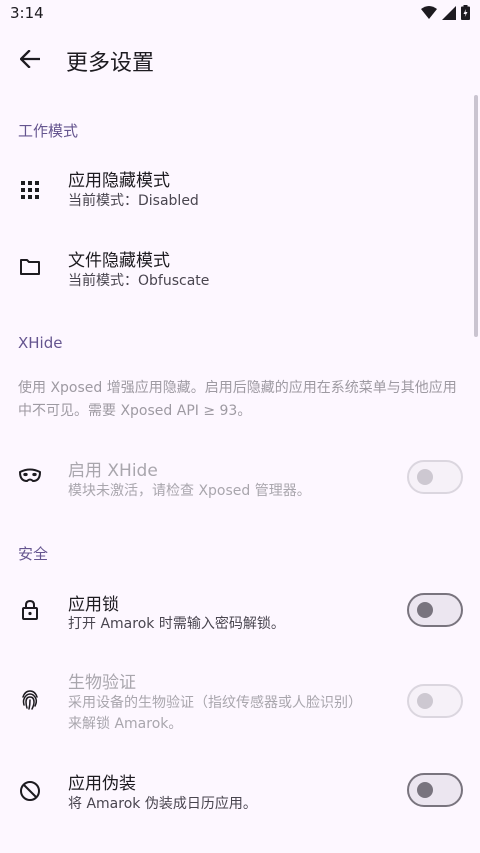 Image resolution: width=480 pixels, height=853 pixels. What do you see at coordinates (240, 14) in the screenshot?
I see `status-bar: 3:14` at bounding box center [240, 14].